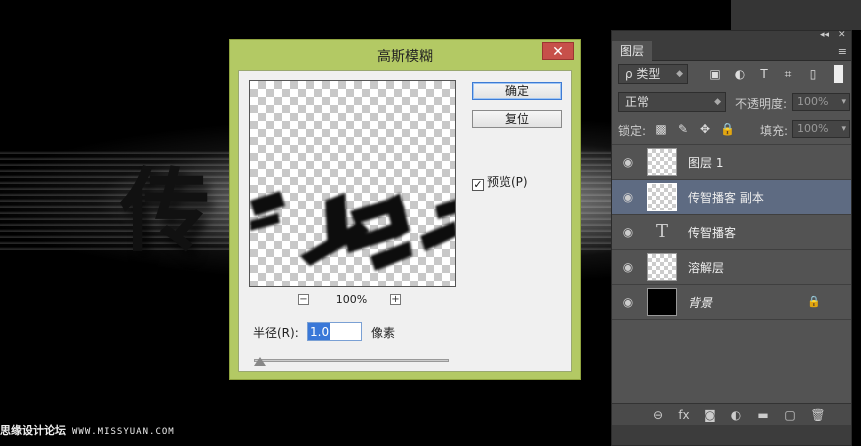 Image resolution: width=861 pixels, height=446 pixels. I want to click on dialog-title: 高斯模糊, so click(405, 57).